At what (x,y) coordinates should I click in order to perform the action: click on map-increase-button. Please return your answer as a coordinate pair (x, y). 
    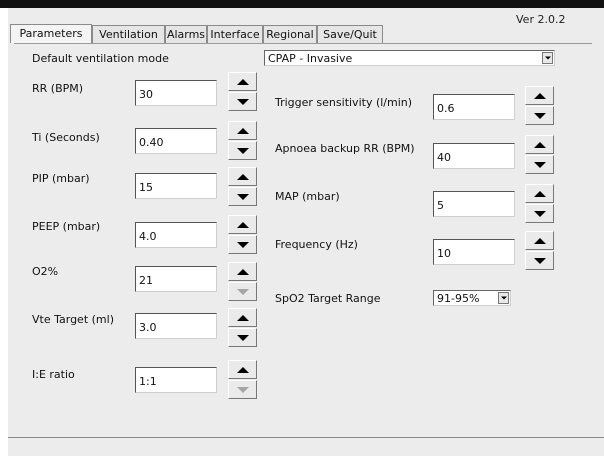
    Looking at the image, I should click on (539, 193).